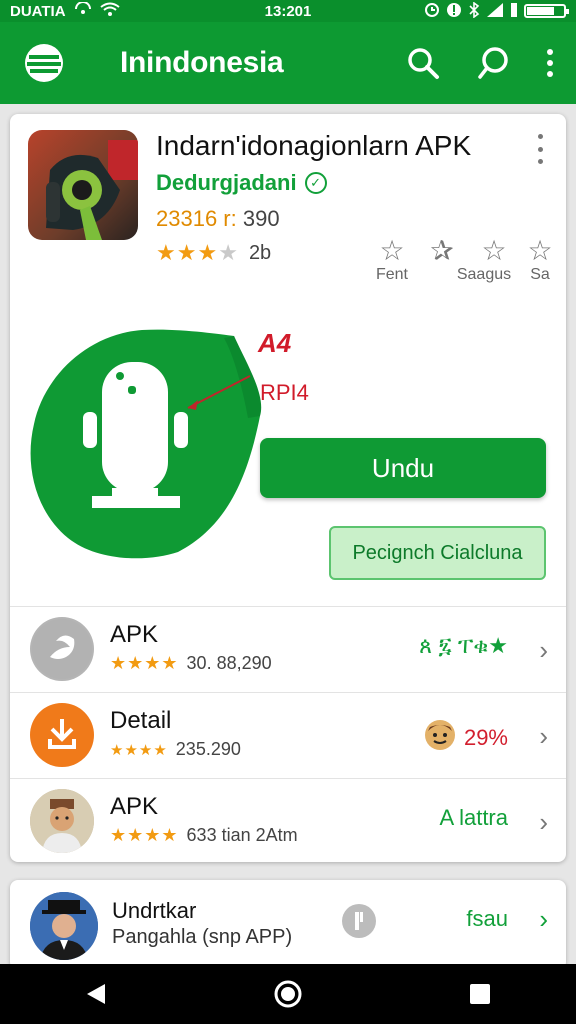 Image resolution: width=576 pixels, height=1024 pixels. Describe the element at coordinates (359, 923) in the screenshot. I see `badge-icon` at that location.